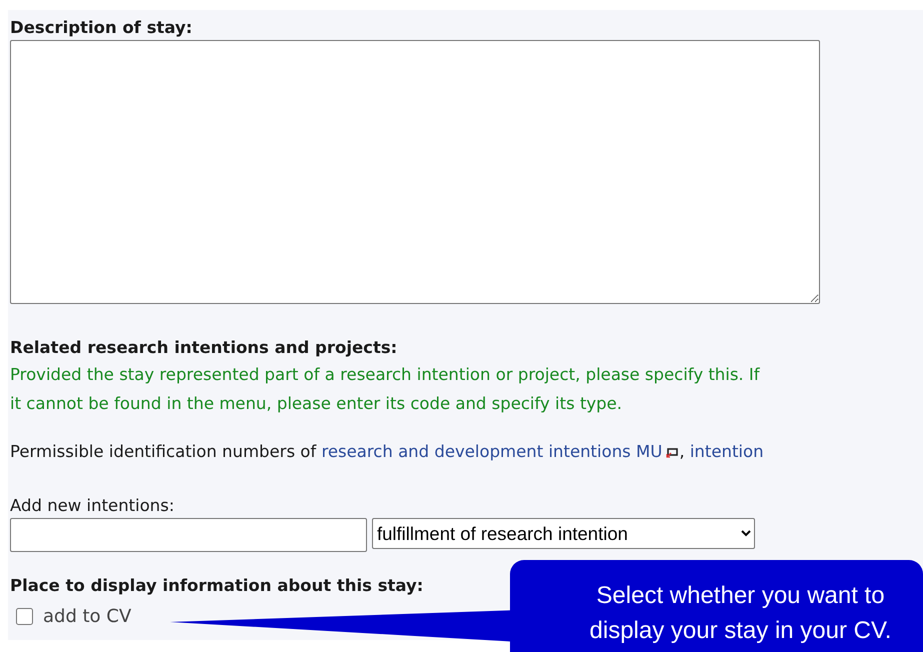 This screenshot has width=923, height=652. What do you see at coordinates (93, 506) in the screenshot?
I see `field-label: Add new intentions:` at bounding box center [93, 506].